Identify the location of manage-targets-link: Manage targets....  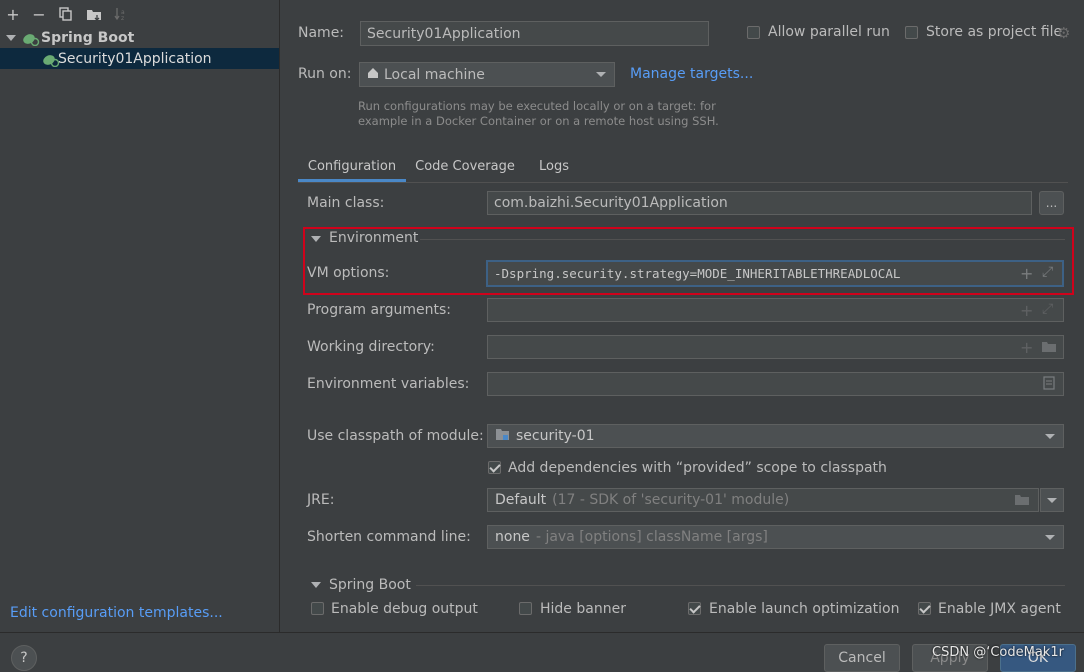
(691, 74).